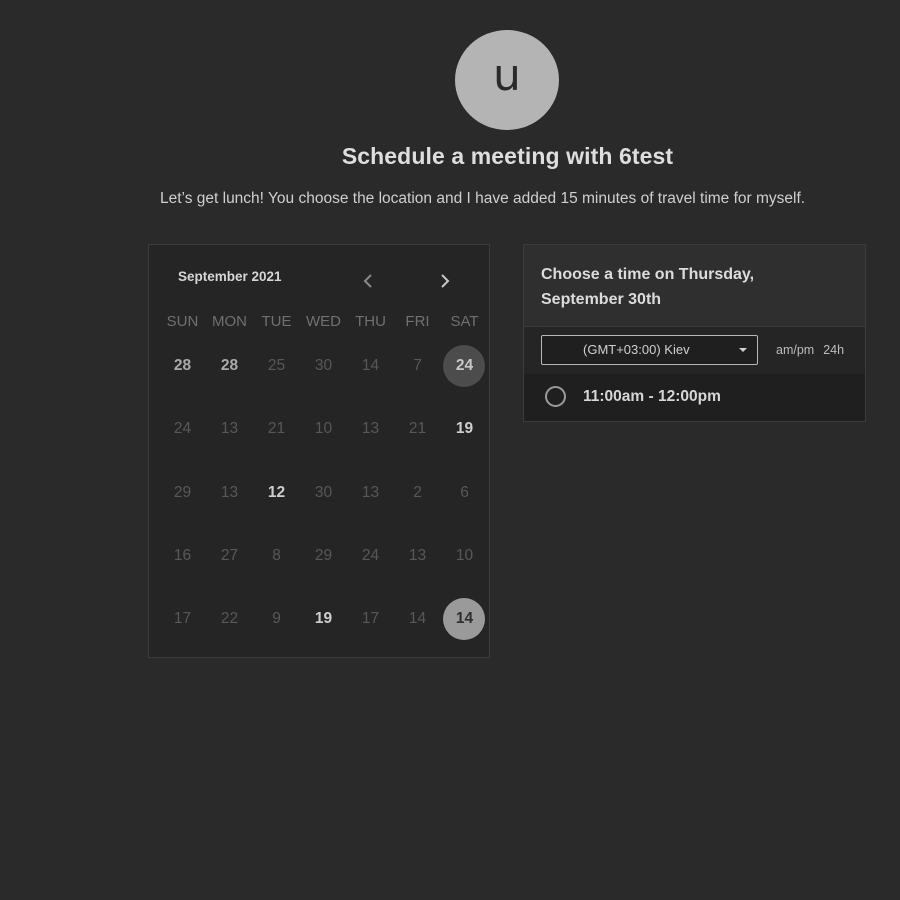  I want to click on week-row: 16 27 8 29 24 13 10, so click(324, 566).